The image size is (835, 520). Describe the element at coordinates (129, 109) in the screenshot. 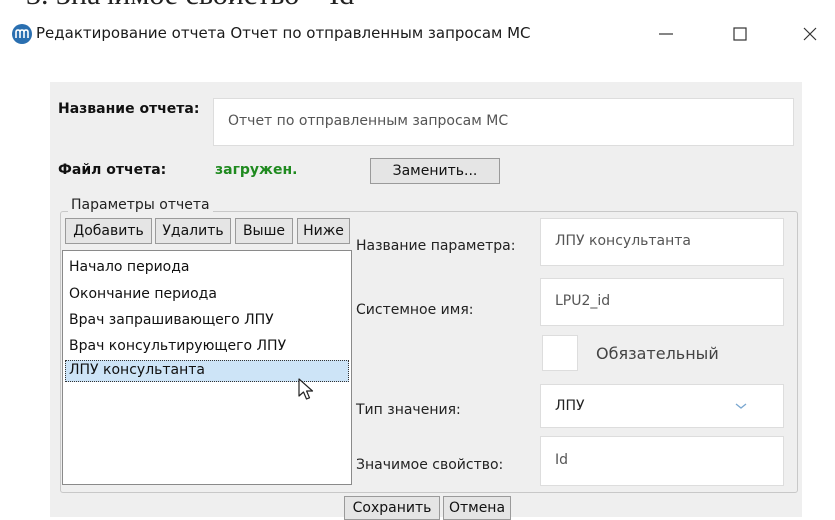

I see `report-name-label: Название отчета:` at that location.